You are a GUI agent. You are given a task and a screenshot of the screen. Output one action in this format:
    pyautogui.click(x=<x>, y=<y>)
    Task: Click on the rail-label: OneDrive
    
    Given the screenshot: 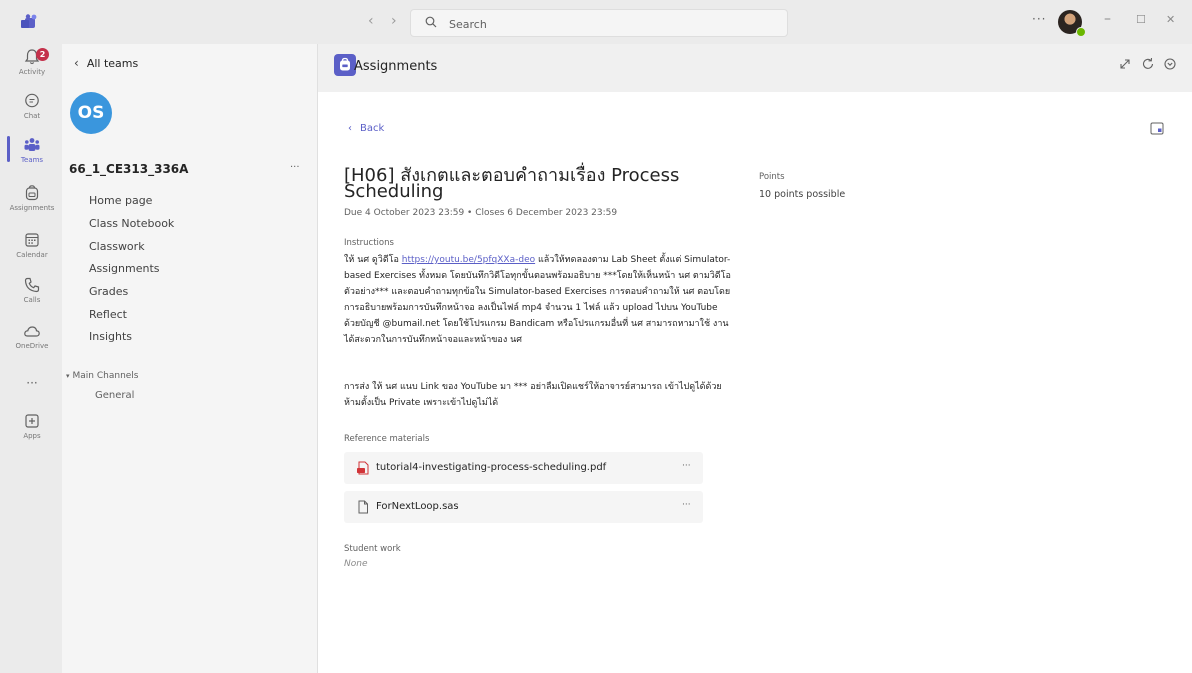 What is the action you would take?
    pyautogui.click(x=32, y=346)
    